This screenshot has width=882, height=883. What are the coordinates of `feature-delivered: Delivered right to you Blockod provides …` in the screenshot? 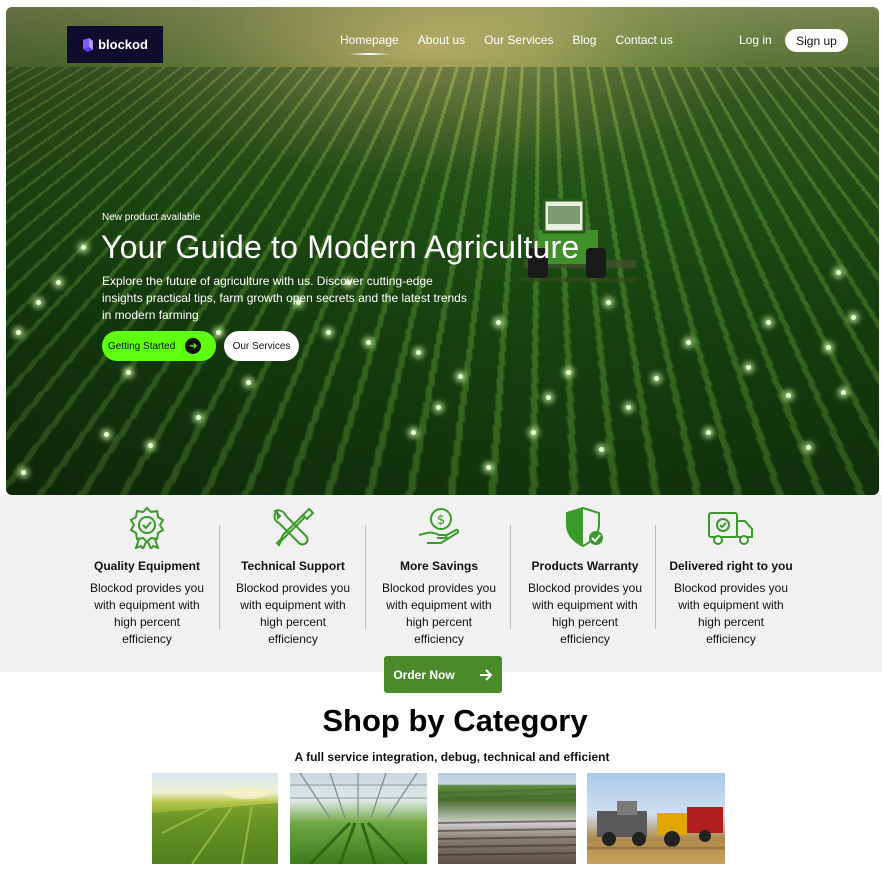 It's located at (731, 571).